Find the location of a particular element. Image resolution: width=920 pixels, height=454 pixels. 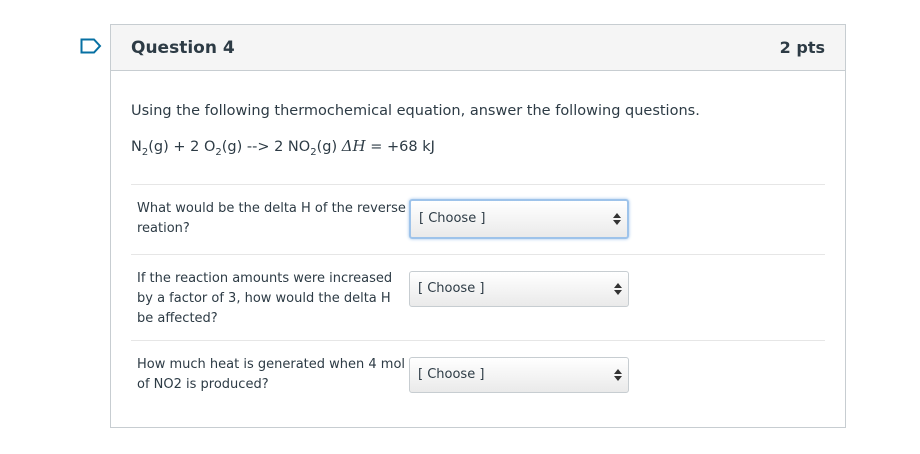

delta-h-symbol: ΔH is located at coordinates (353, 146).